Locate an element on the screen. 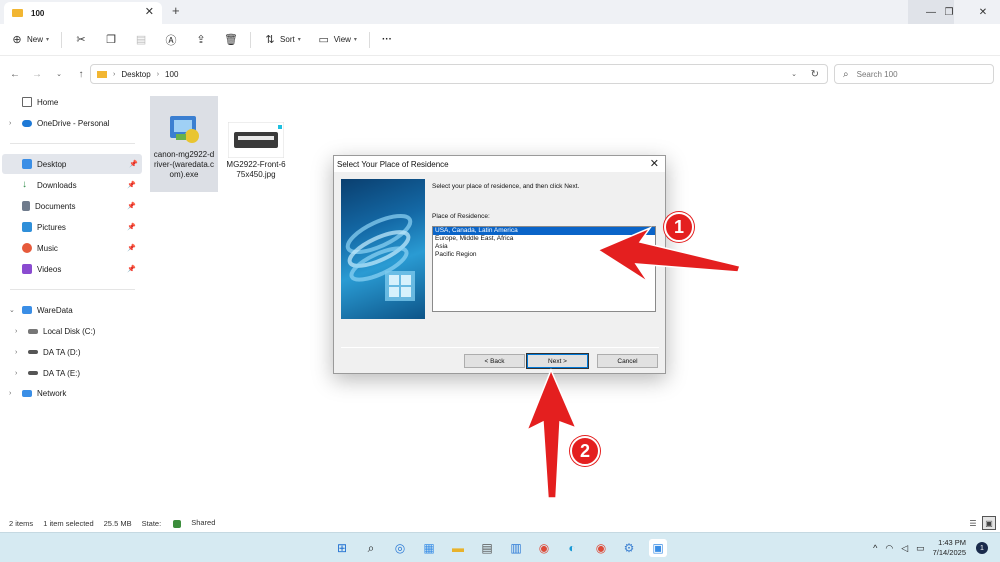 This screenshot has width=1000, height=562. forward-arrow-icon: → is located at coordinates (37, 74).